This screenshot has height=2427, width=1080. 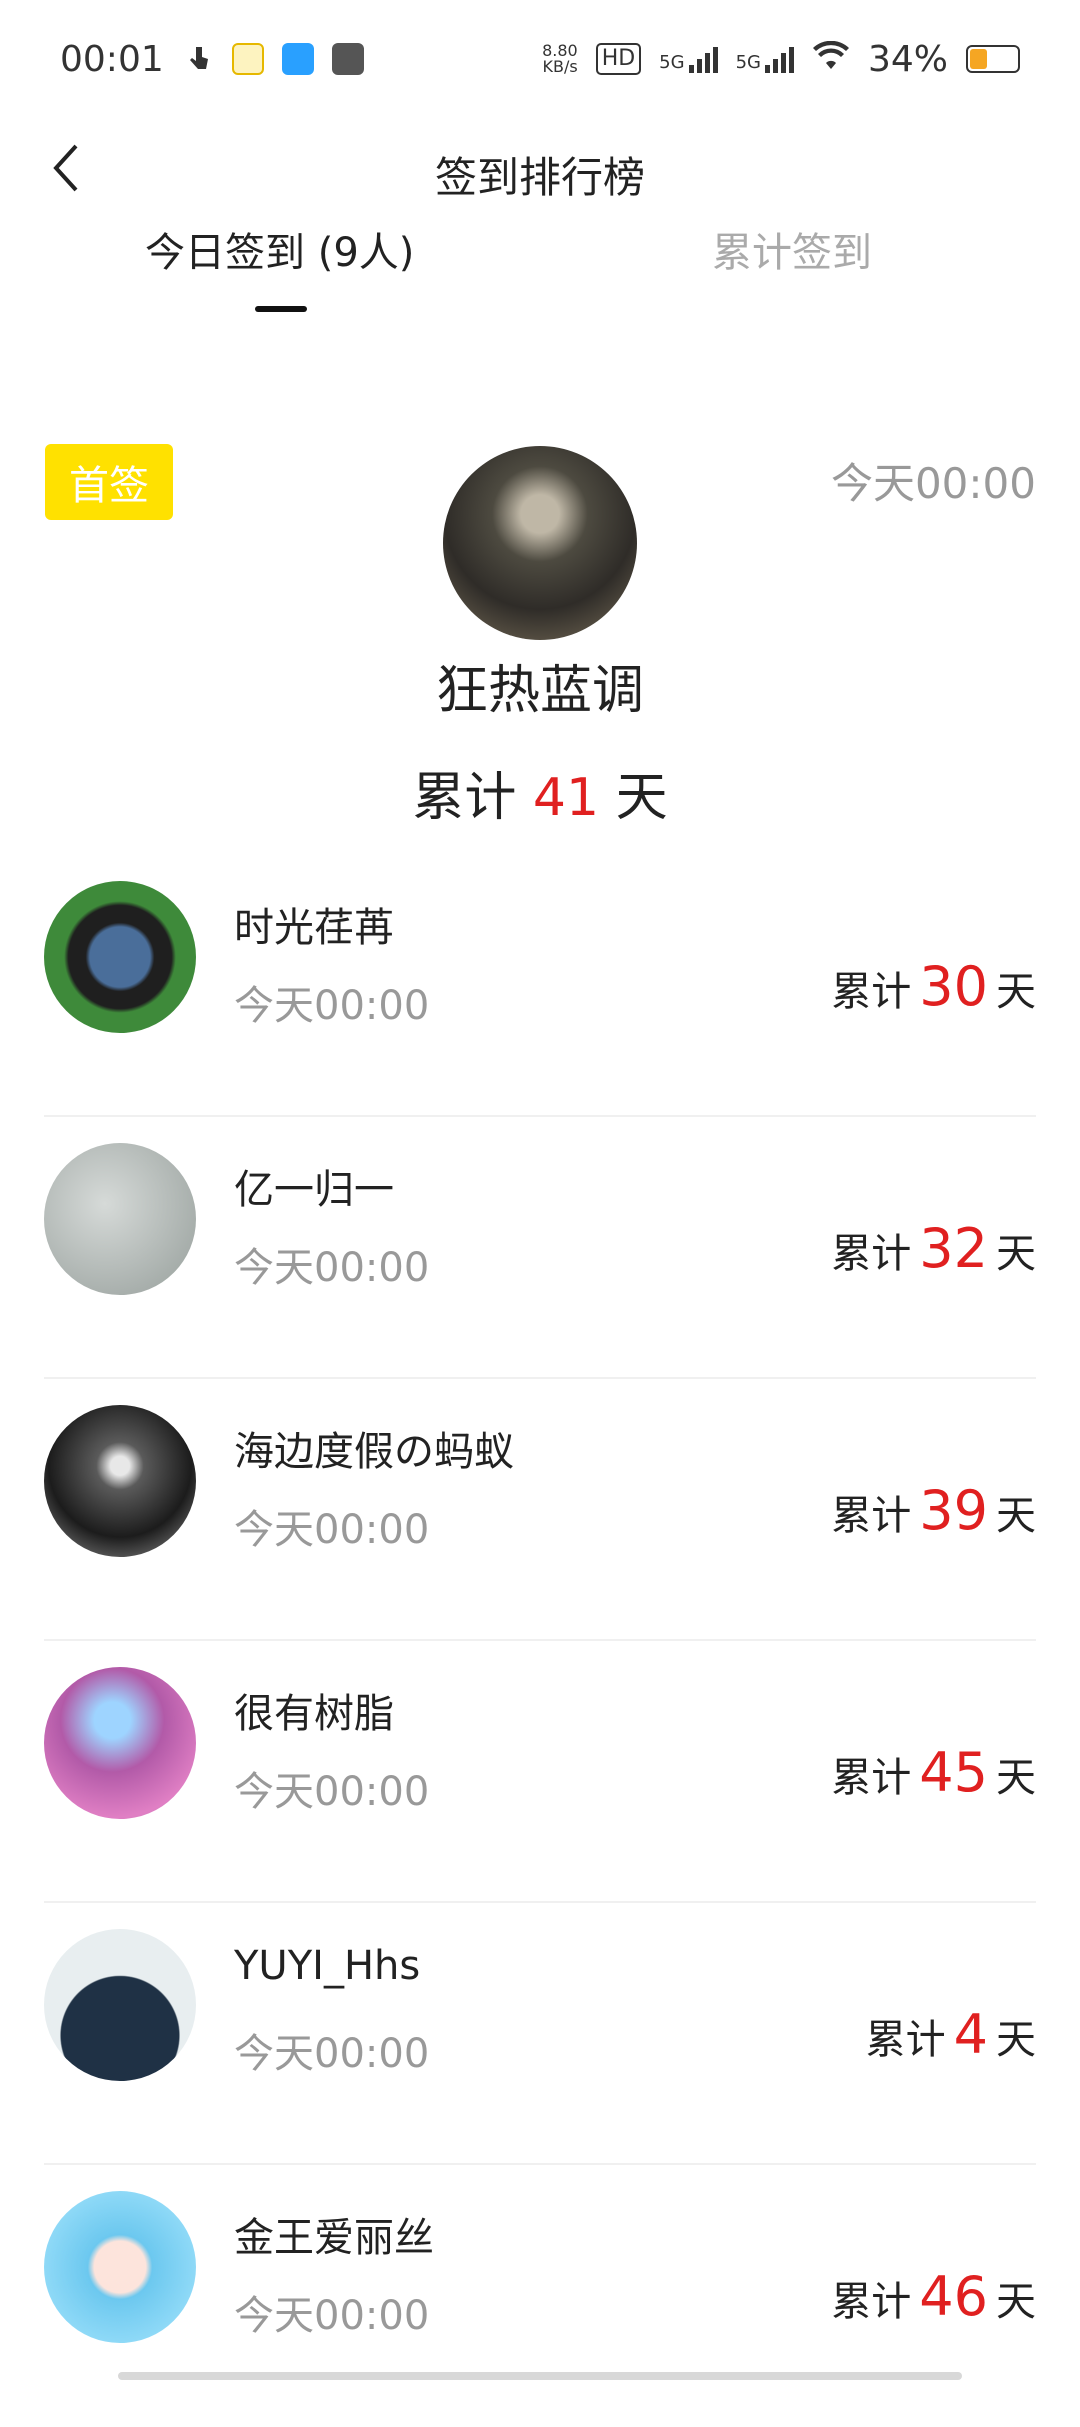 What do you see at coordinates (618, 59) in the screenshot?
I see `hd-icon: HD` at bounding box center [618, 59].